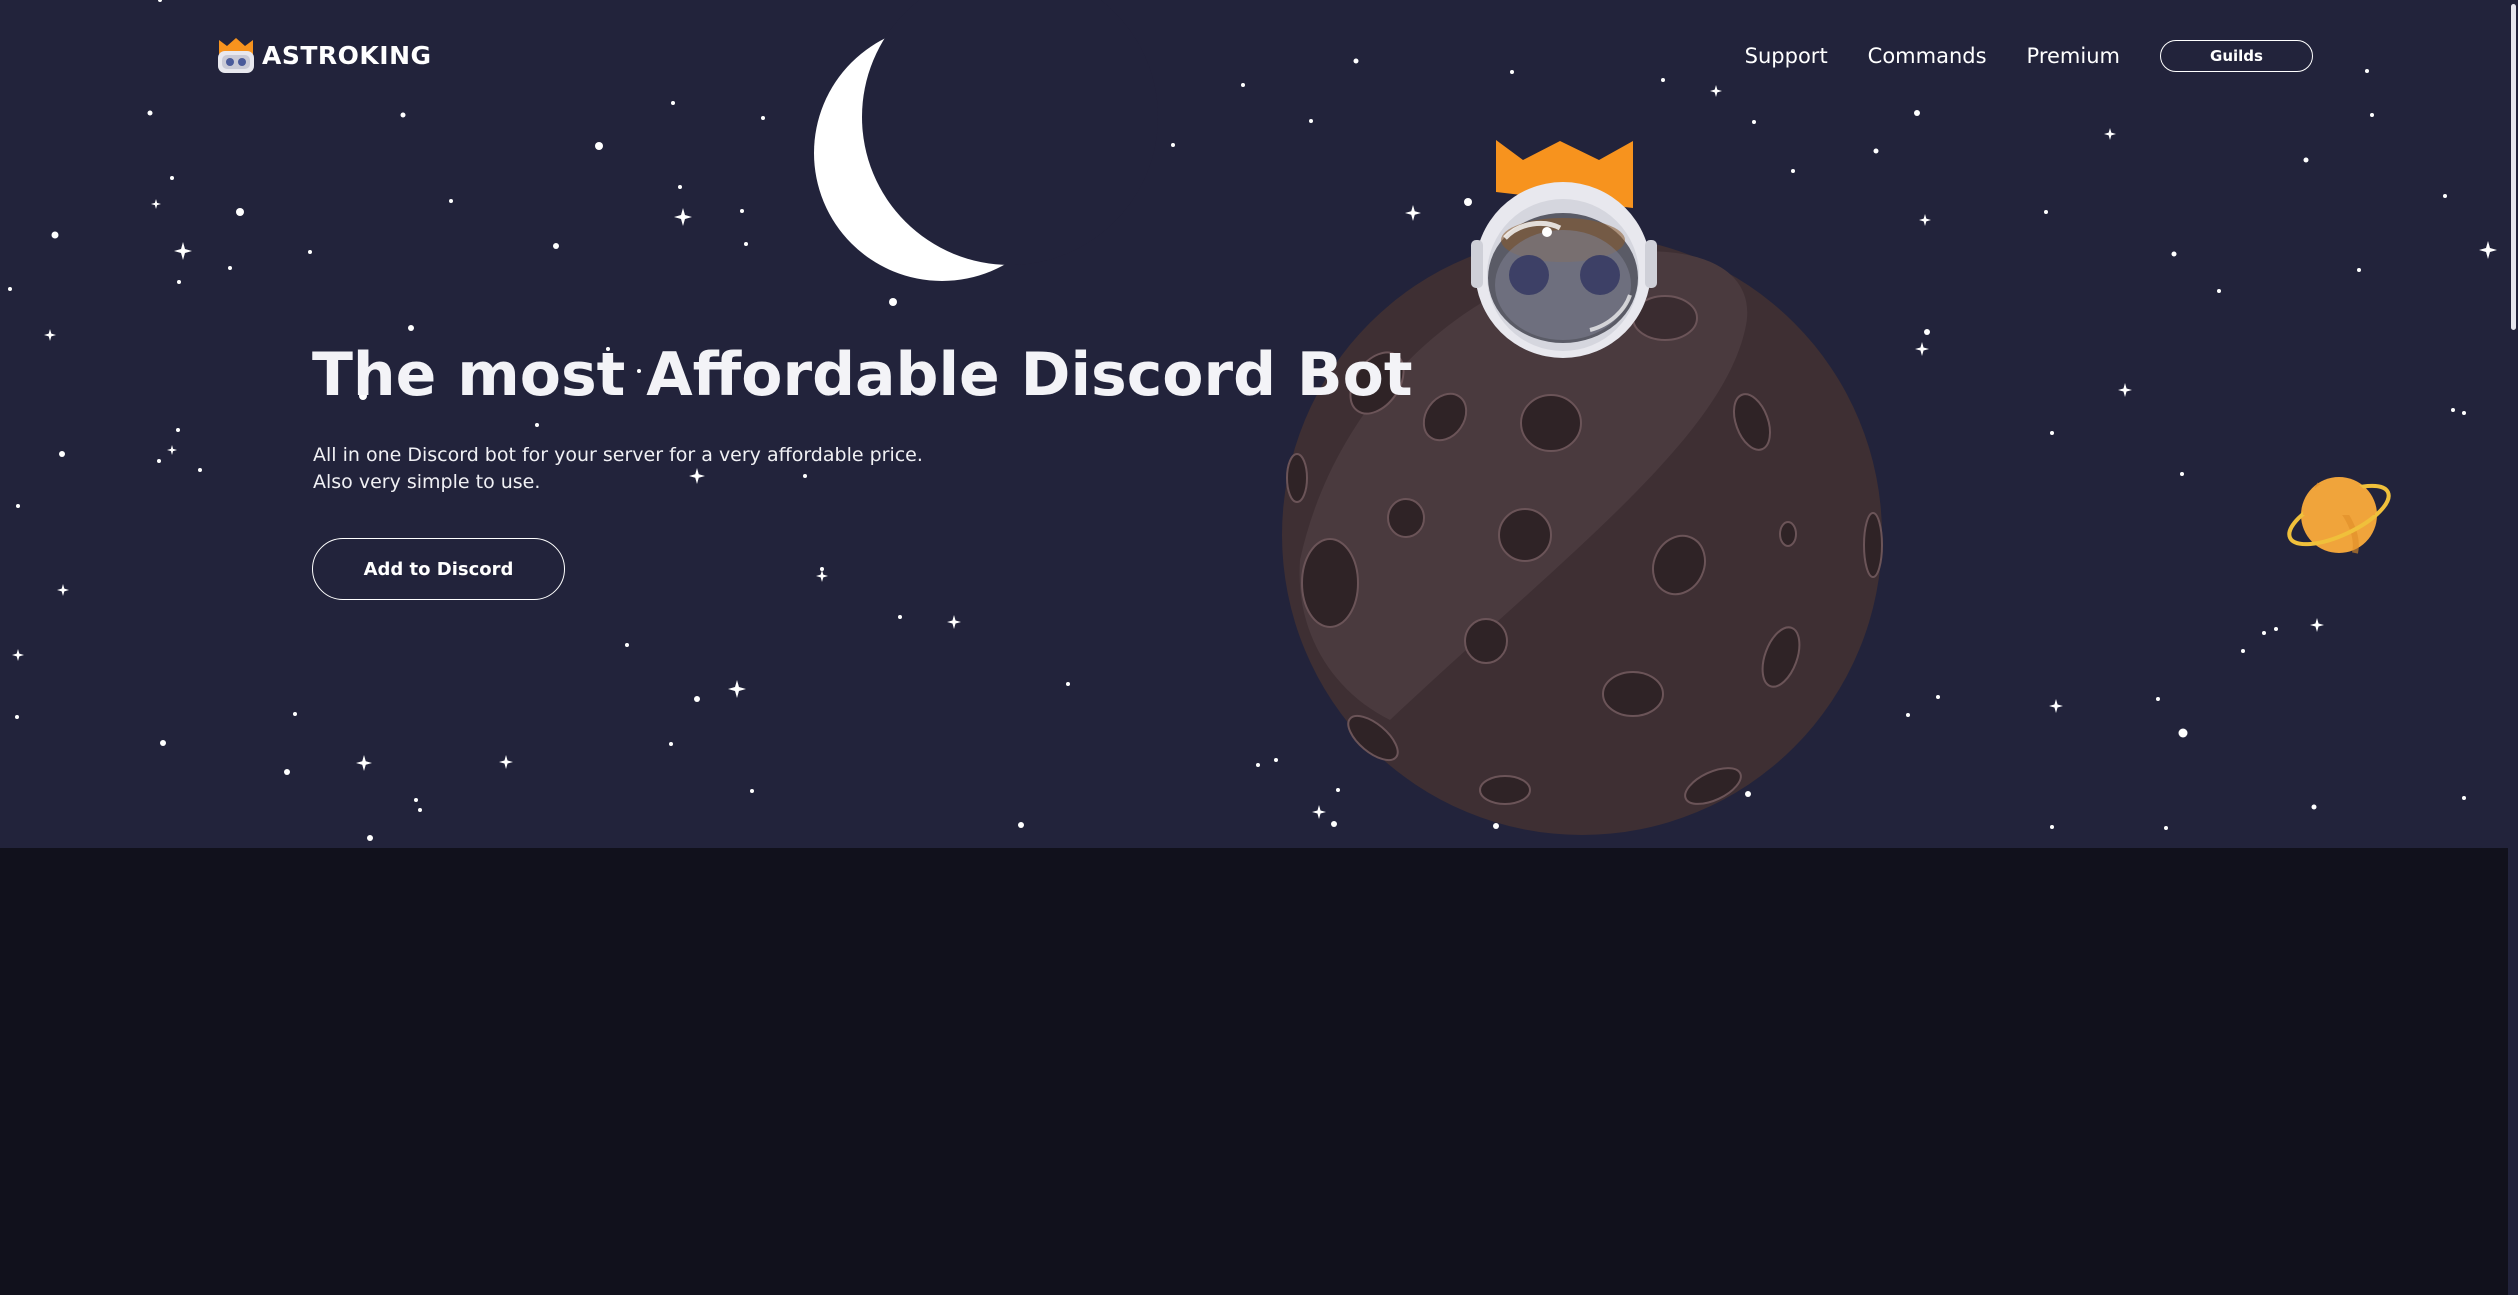  I want to click on astronaut-bot-illustration, so click(1564, 249).